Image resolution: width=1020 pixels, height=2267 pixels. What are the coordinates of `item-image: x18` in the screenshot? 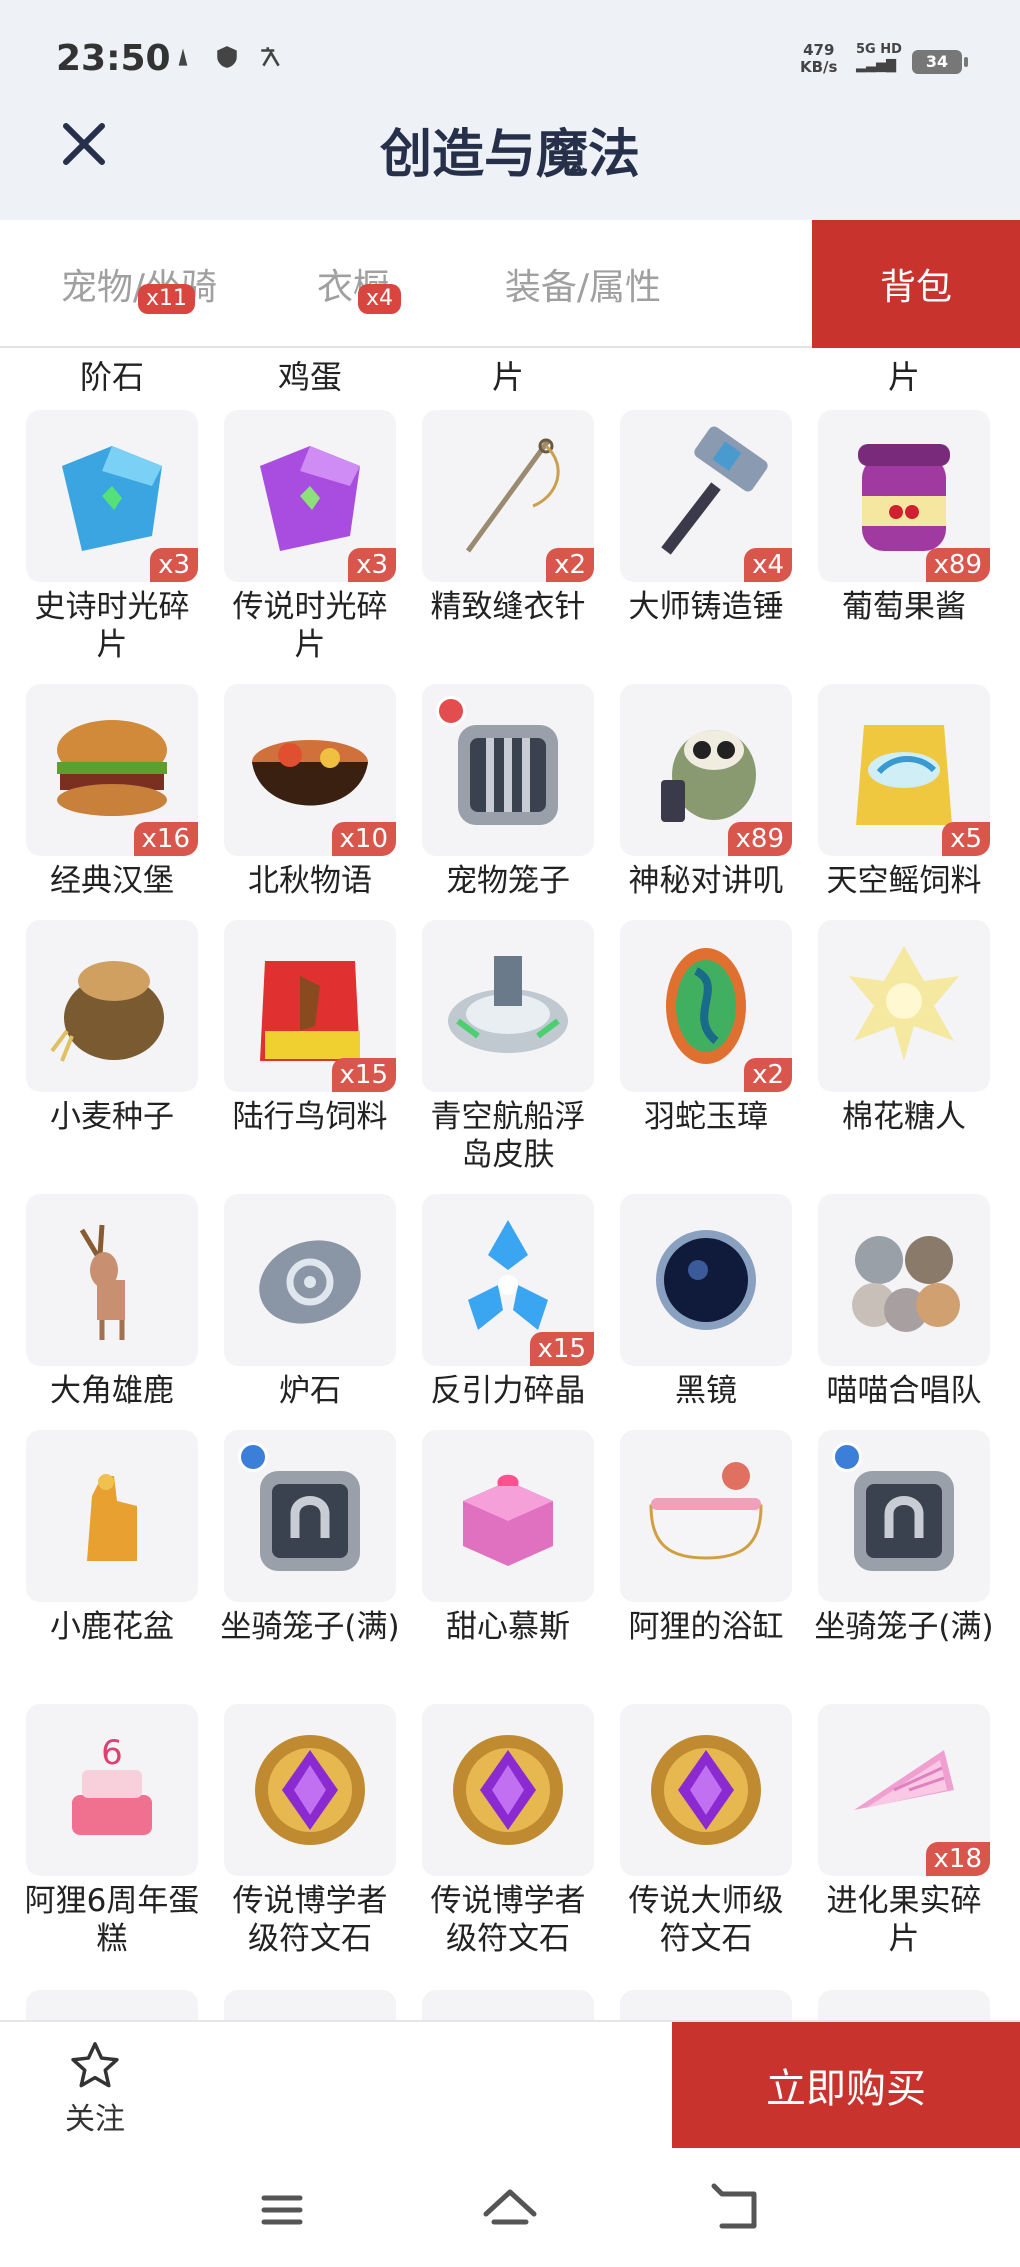 It's located at (904, 1790).